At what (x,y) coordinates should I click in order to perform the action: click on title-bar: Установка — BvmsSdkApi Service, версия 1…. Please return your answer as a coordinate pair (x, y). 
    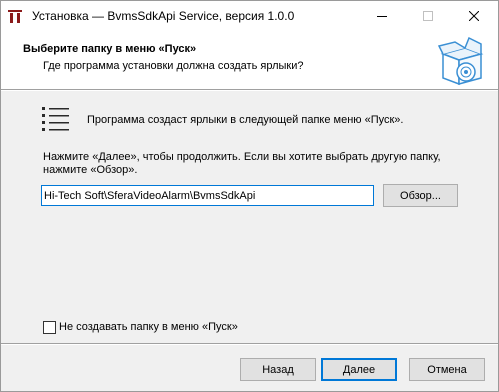
    Looking at the image, I should click on (249, 16).